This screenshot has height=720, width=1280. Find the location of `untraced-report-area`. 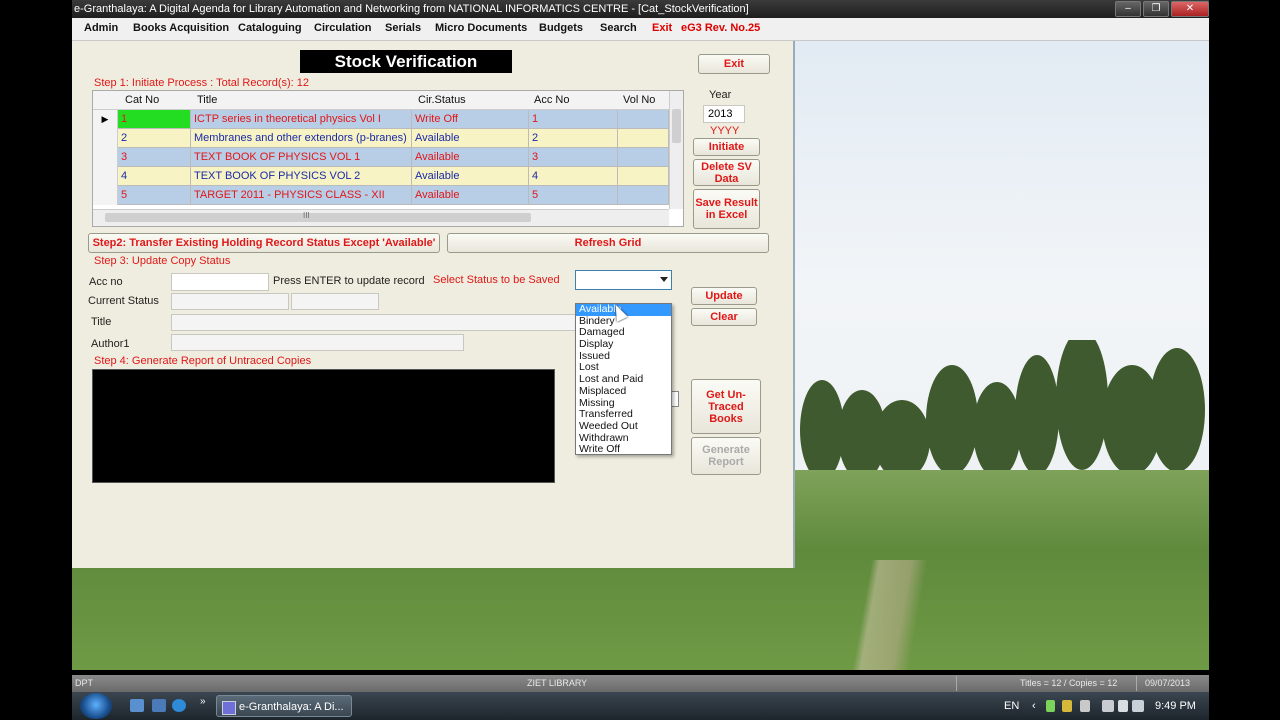

untraced-report-area is located at coordinates (323, 426).